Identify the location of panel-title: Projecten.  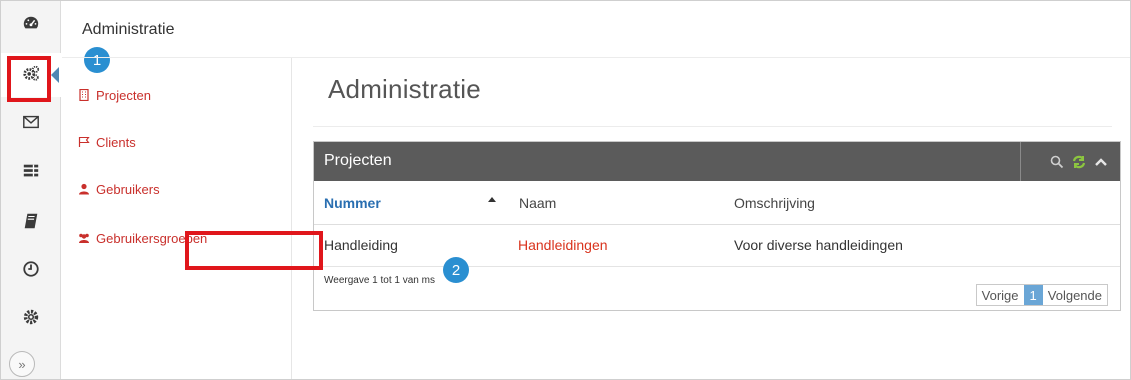
(358, 160).